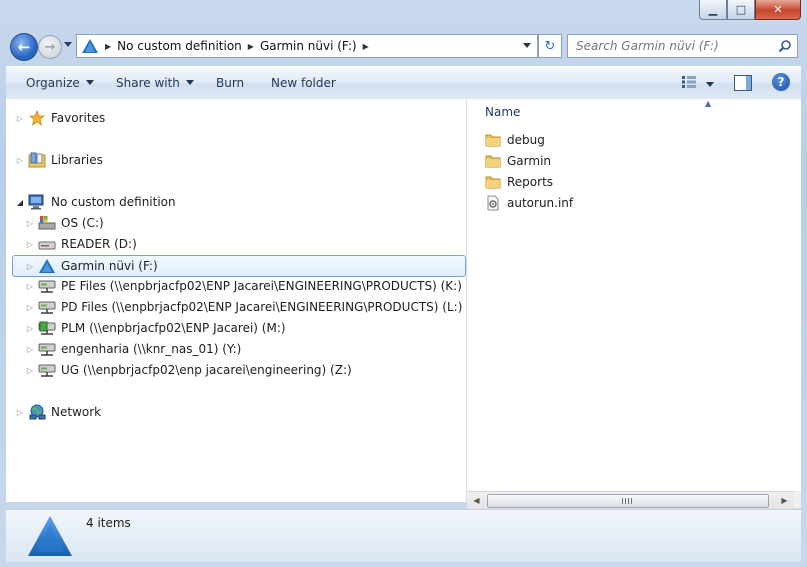 Image resolution: width=807 pixels, height=567 pixels. I want to click on column-header-name: Name, so click(502, 112).